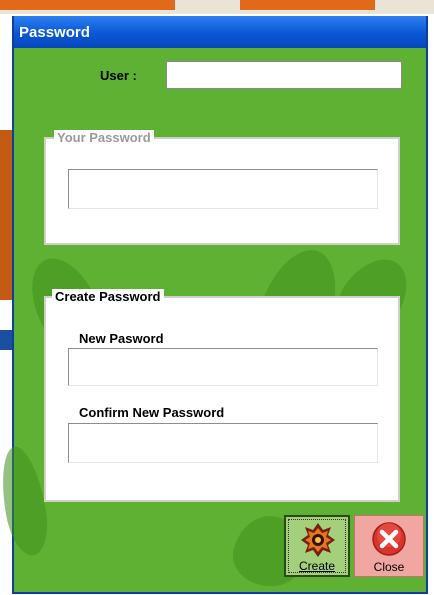  Describe the element at coordinates (389, 567) in the screenshot. I see `close-button-label: Close` at that location.